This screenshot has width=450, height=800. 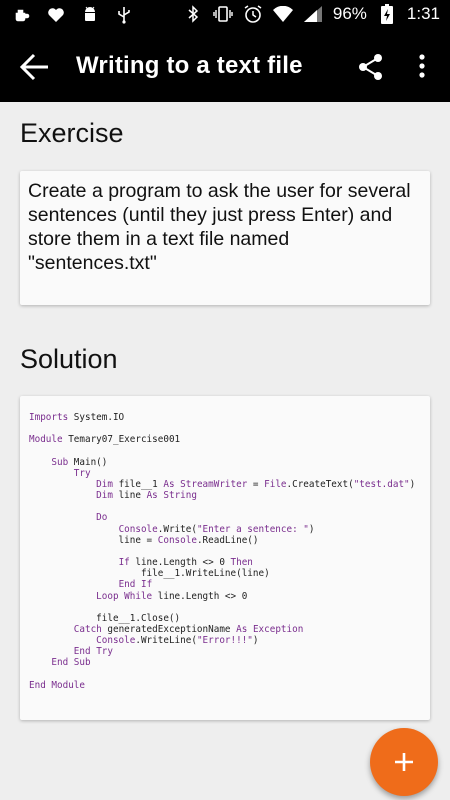 What do you see at coordinates (124, 15) in the screenshot?
I see `usb-icon` at bounding box center [124, 15].